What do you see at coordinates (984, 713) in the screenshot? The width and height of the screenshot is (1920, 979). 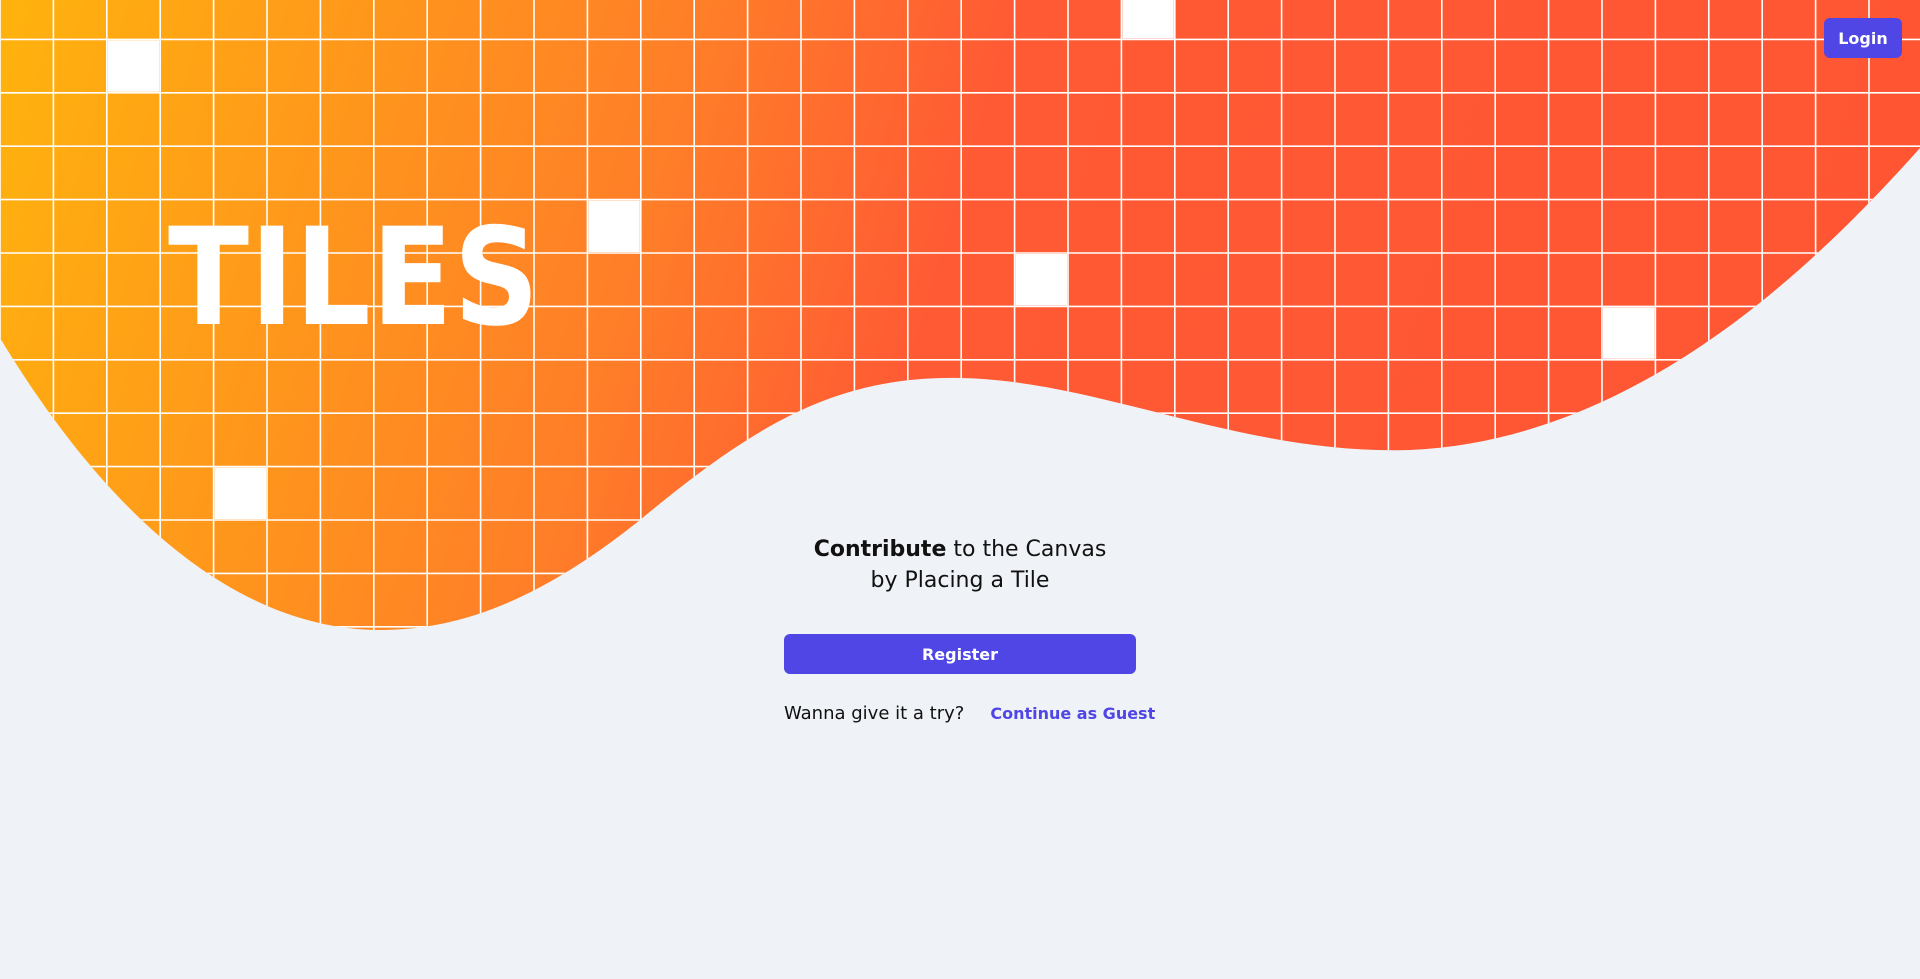 I see `guest-row: Wanna give it a try? Continue as Guest` at bounding box center [984, 713].